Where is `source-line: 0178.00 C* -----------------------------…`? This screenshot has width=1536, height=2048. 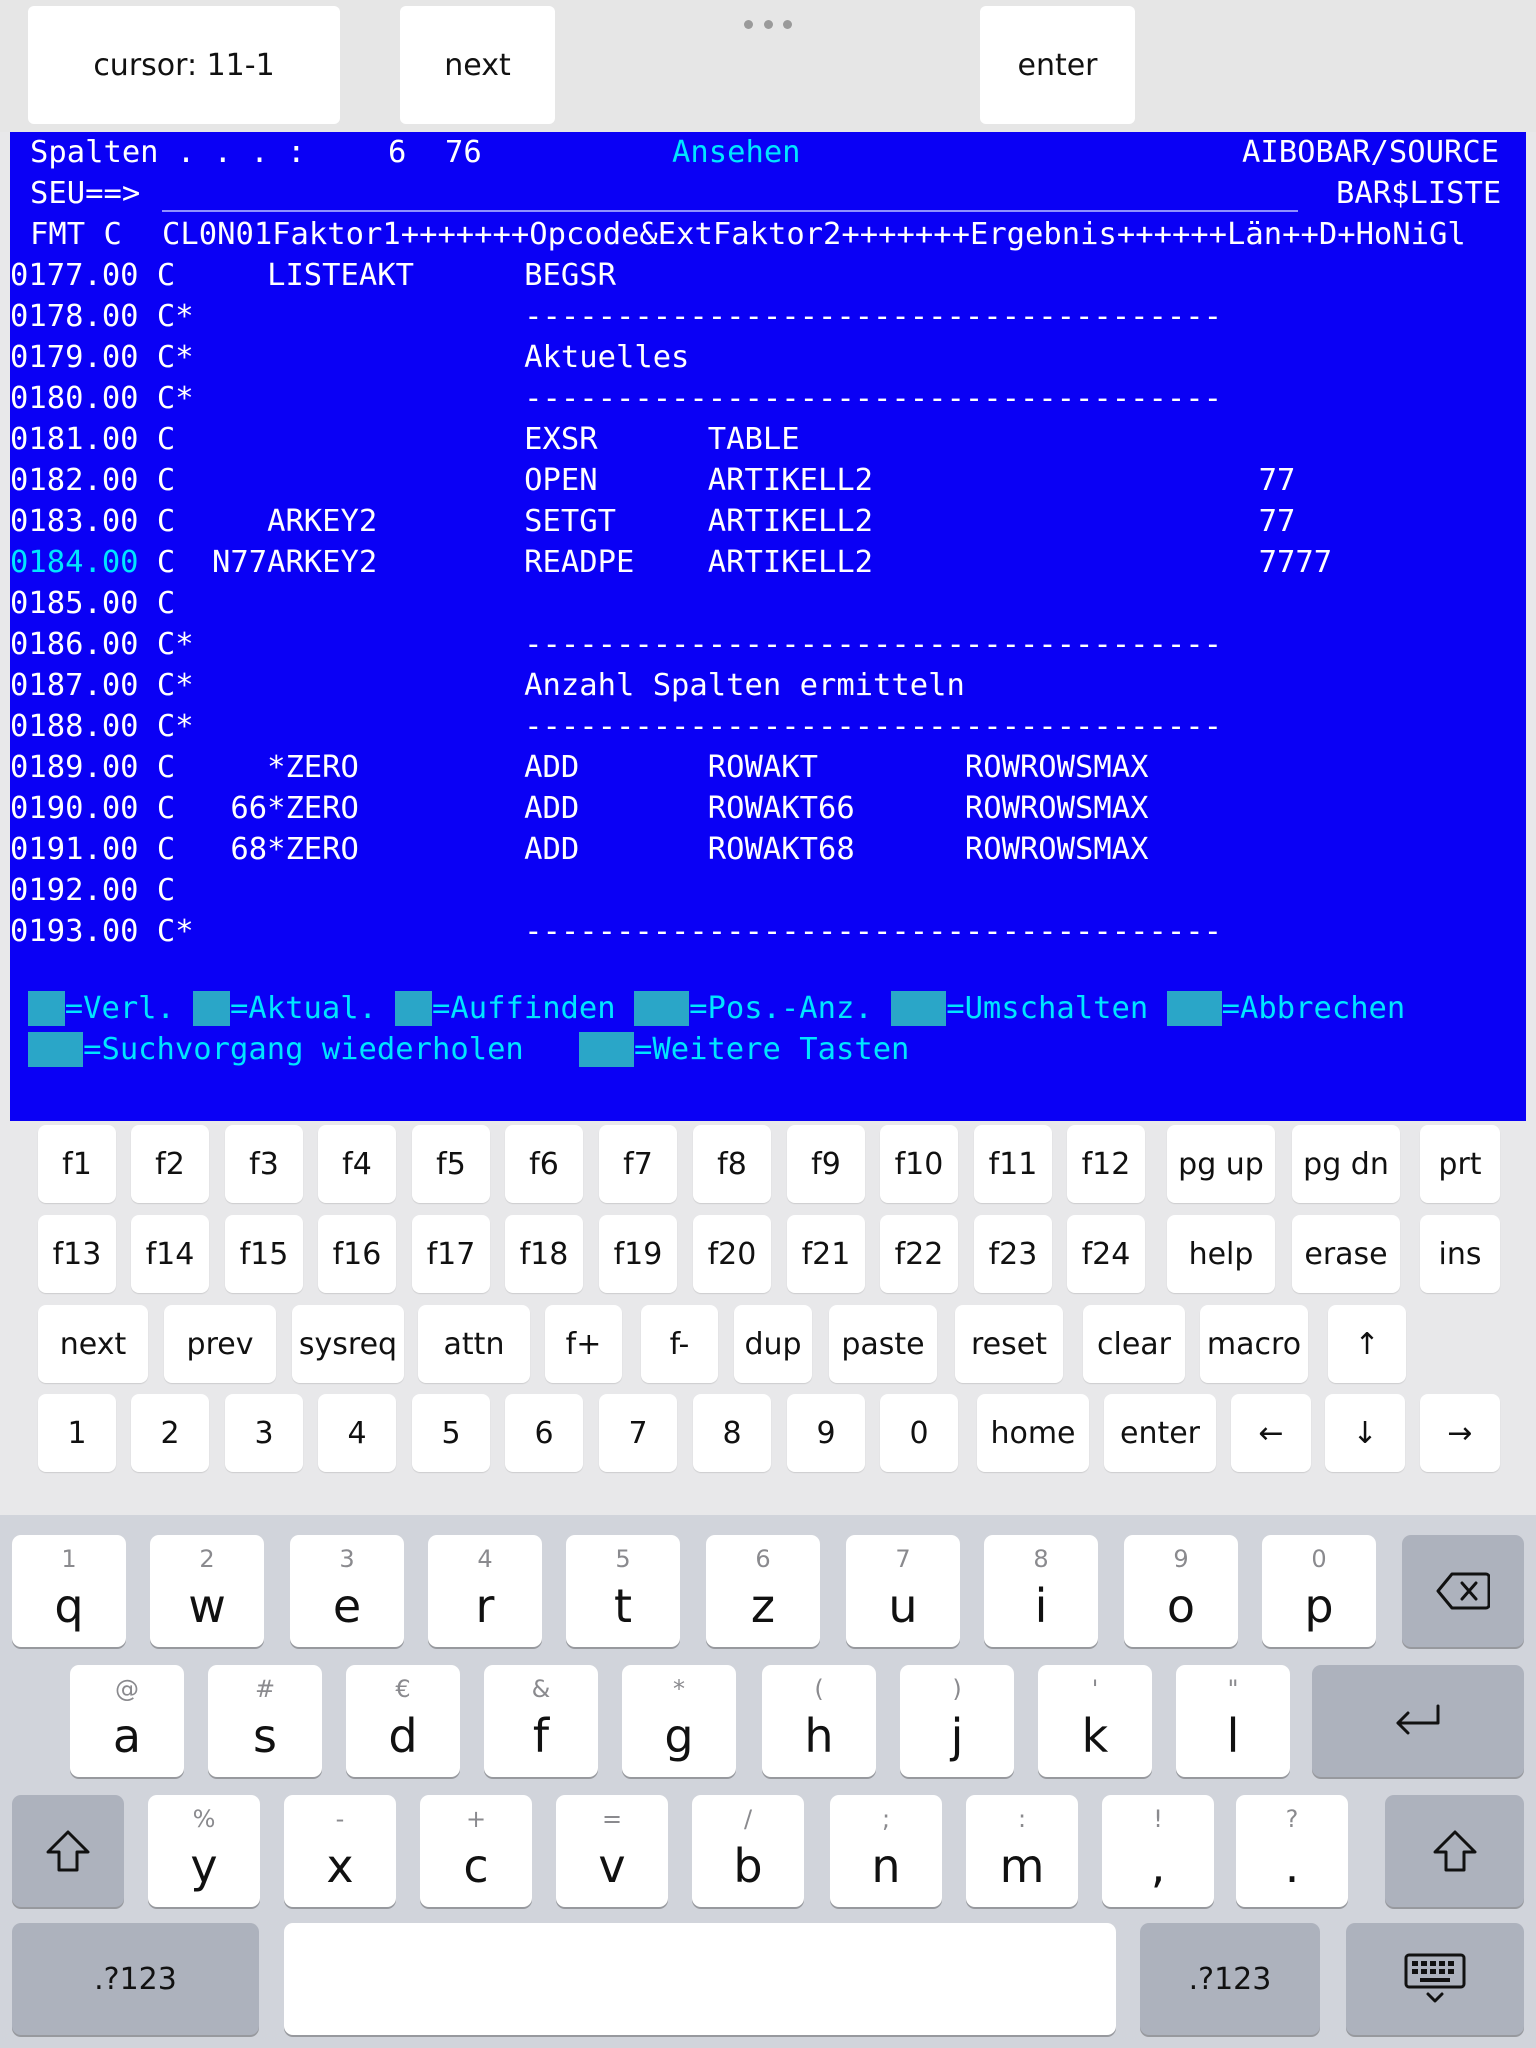 source-line: 0178.00 C* -----------------------------… is located at coordinates (616, 316).